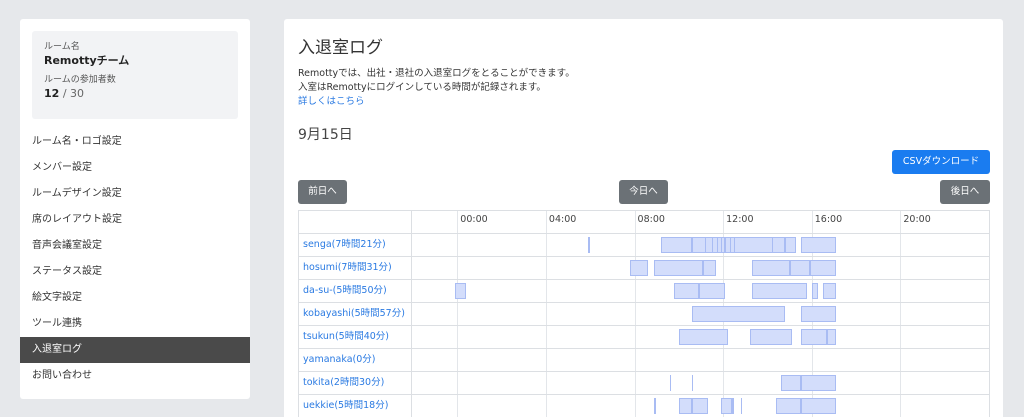 This screenshot has height=417, width=1024. What do you see at coordinates (917, 219) in the screenshot?
I see `time-tick-label: 20:00` at bounding box center [917, 219].